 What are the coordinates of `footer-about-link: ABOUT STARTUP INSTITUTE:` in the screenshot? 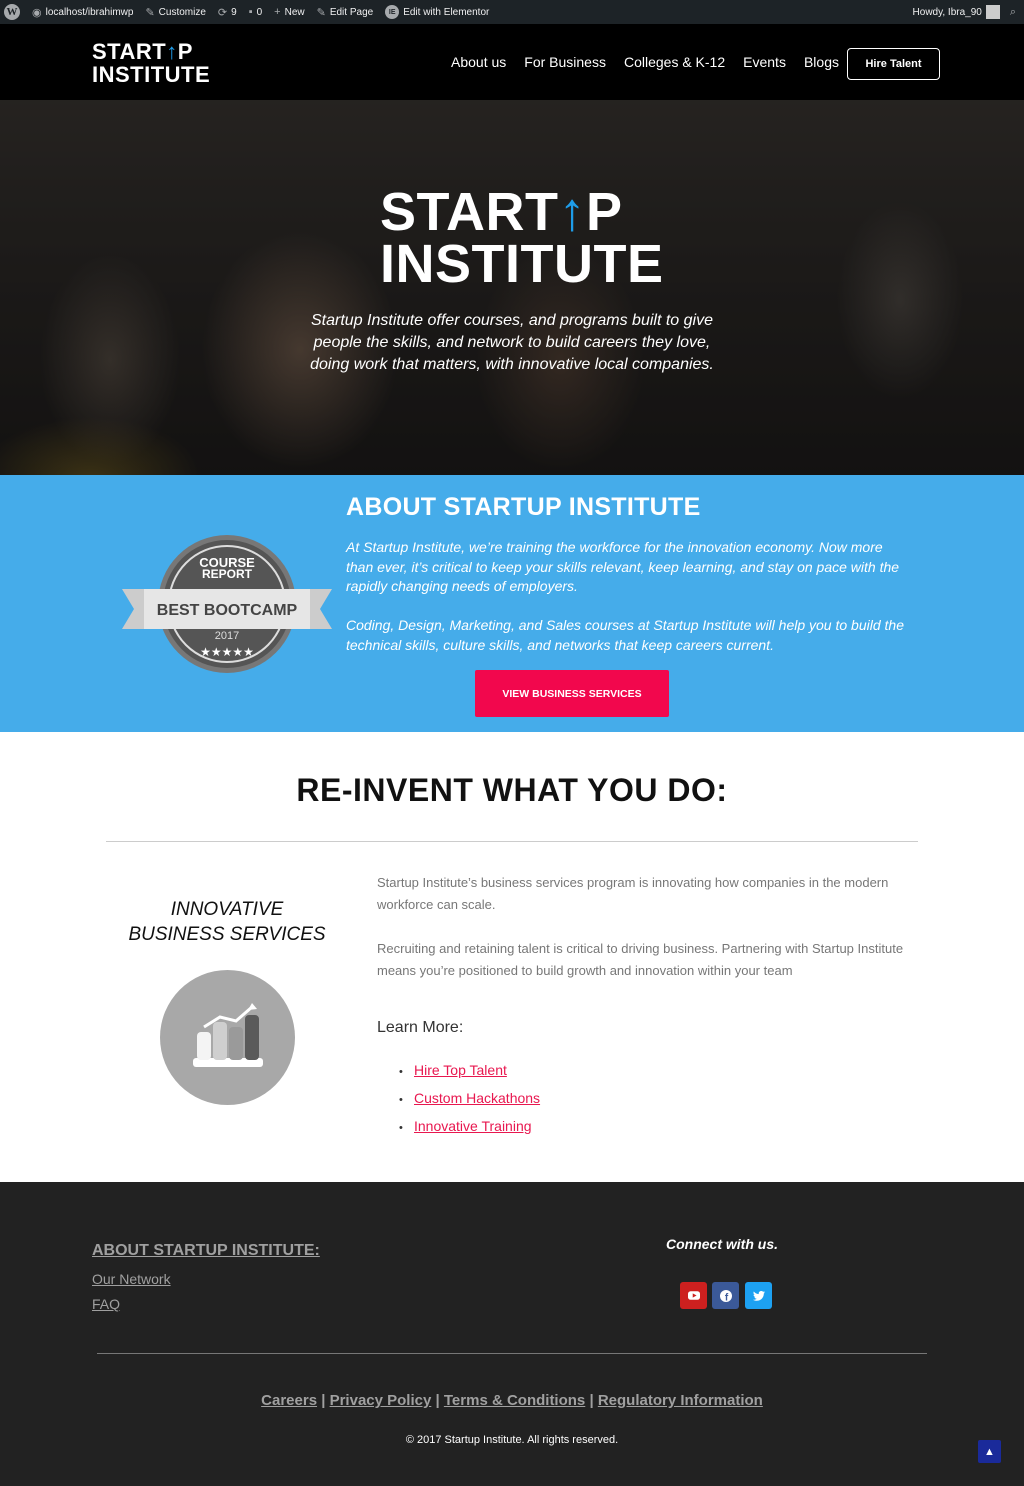 It's located at (206, 1251).